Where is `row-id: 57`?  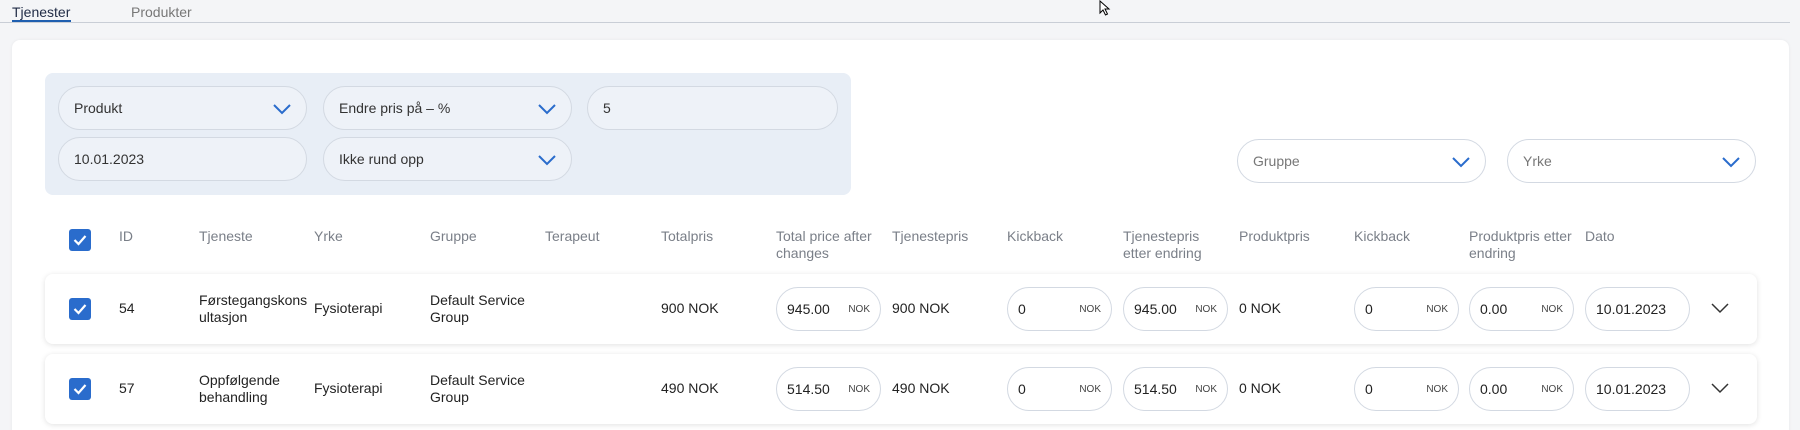
row-id: 57 is located at coordinates (127, 388).